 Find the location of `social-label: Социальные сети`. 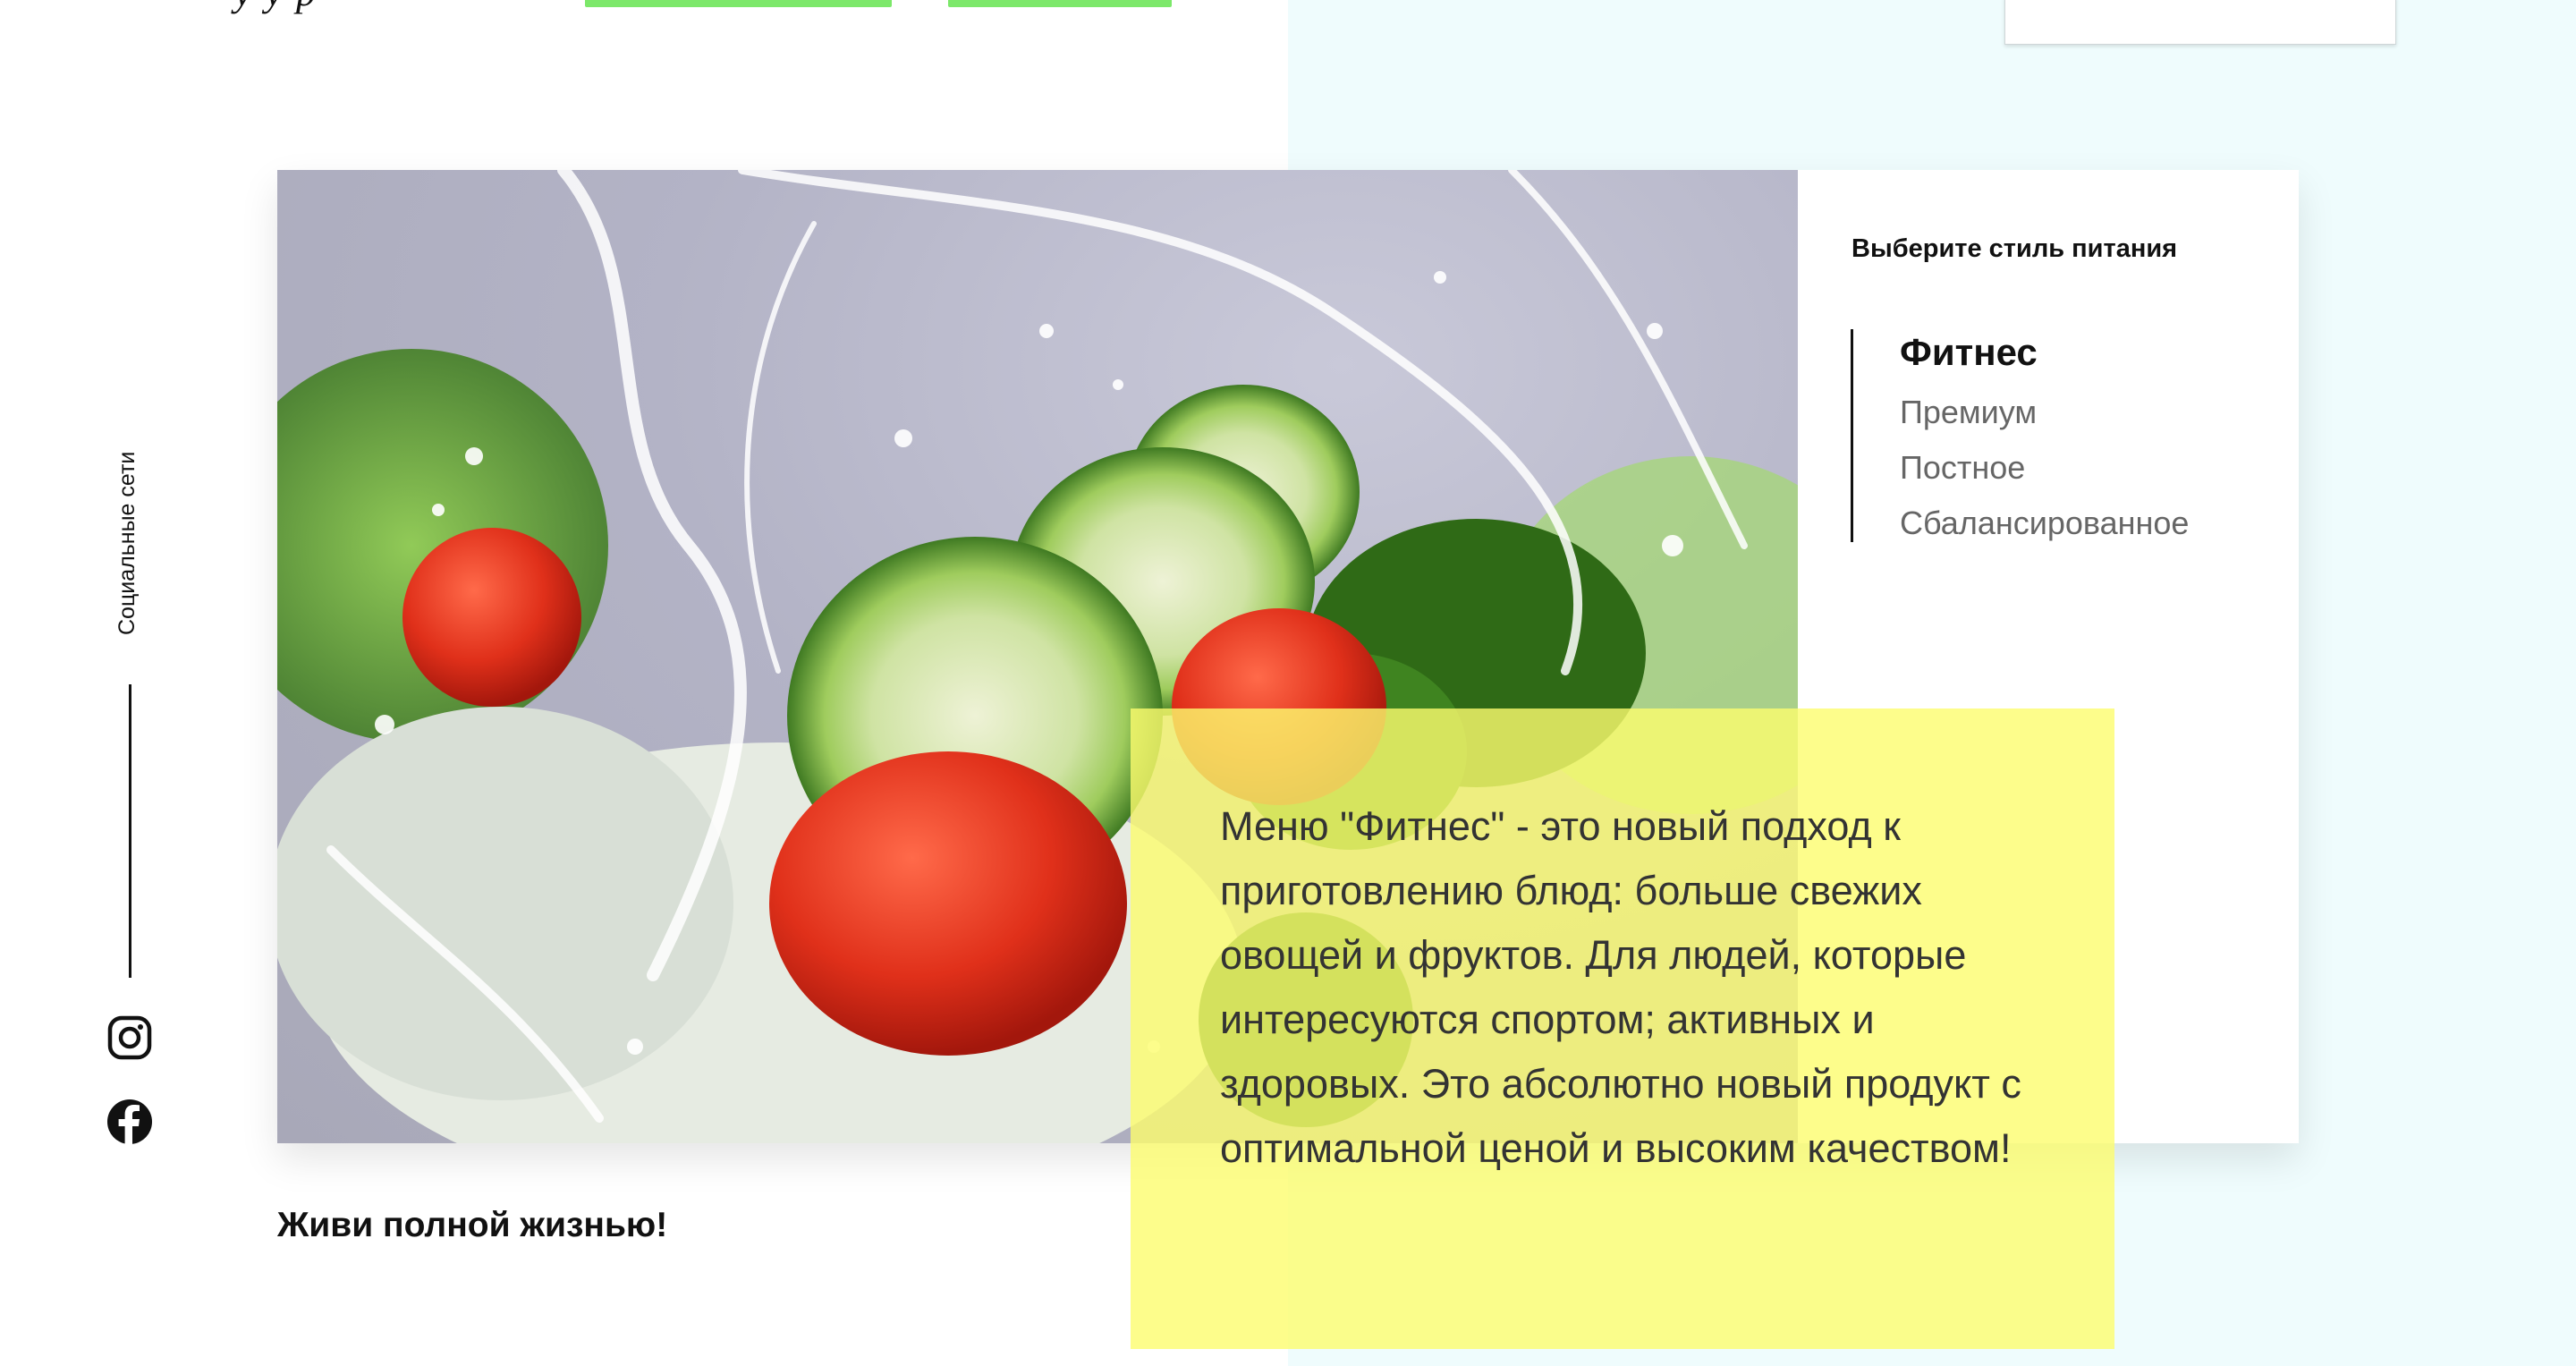

social-label: Социальные сети is located at coordinates (127, 543).